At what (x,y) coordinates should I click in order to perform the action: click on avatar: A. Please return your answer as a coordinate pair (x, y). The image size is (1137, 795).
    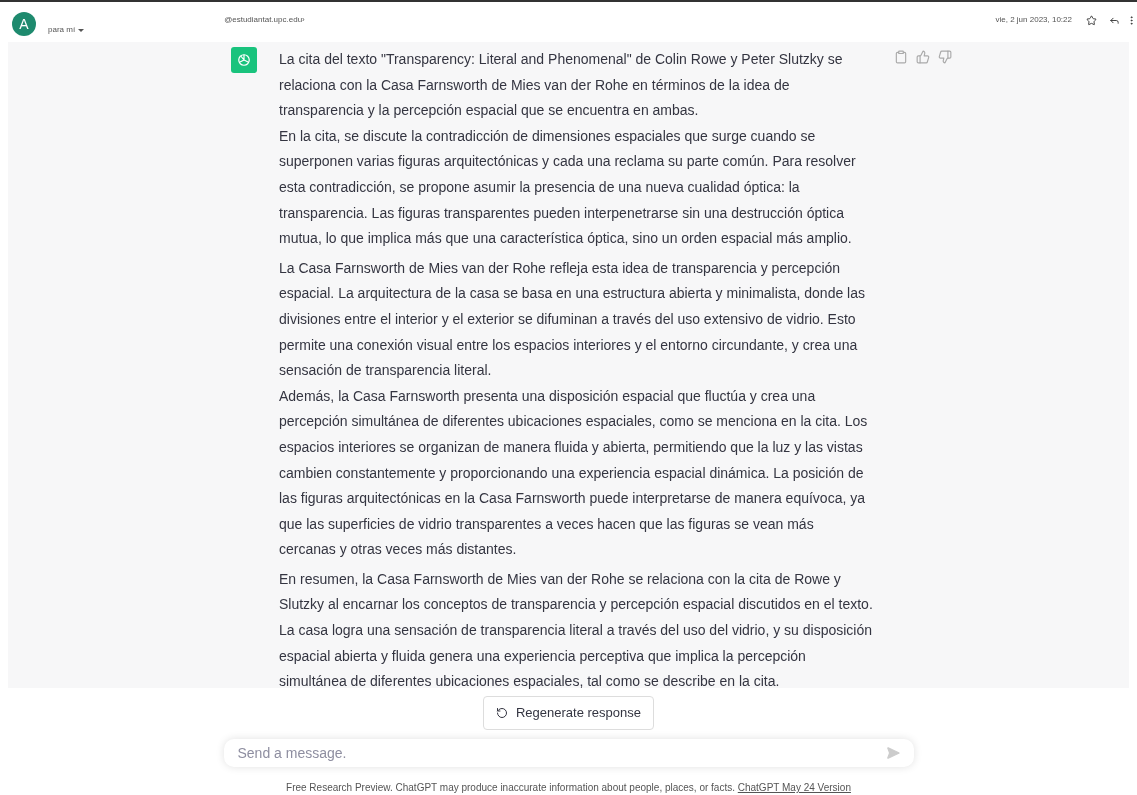
    Looking at the image, I should click on (24, 24).